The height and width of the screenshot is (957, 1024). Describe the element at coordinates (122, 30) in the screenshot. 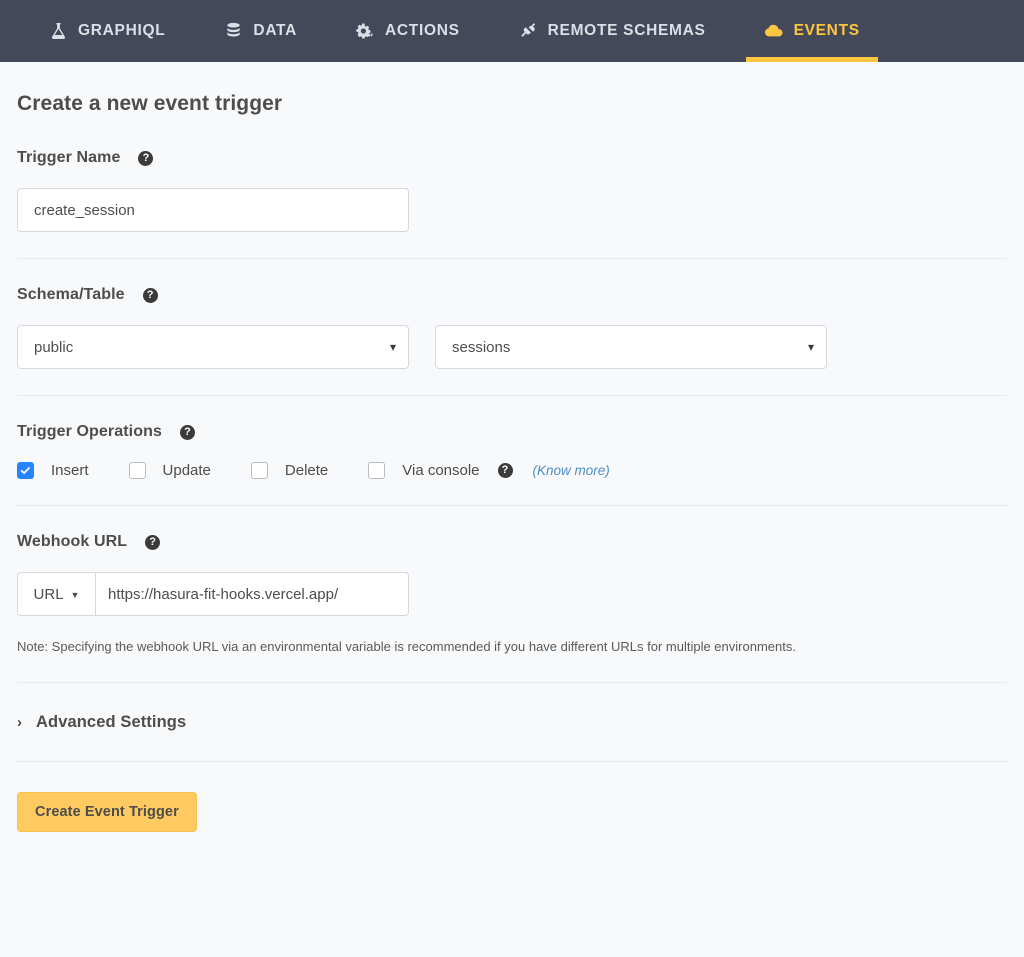

I see `nav-tab-label: GRAPHIQL` at that location.